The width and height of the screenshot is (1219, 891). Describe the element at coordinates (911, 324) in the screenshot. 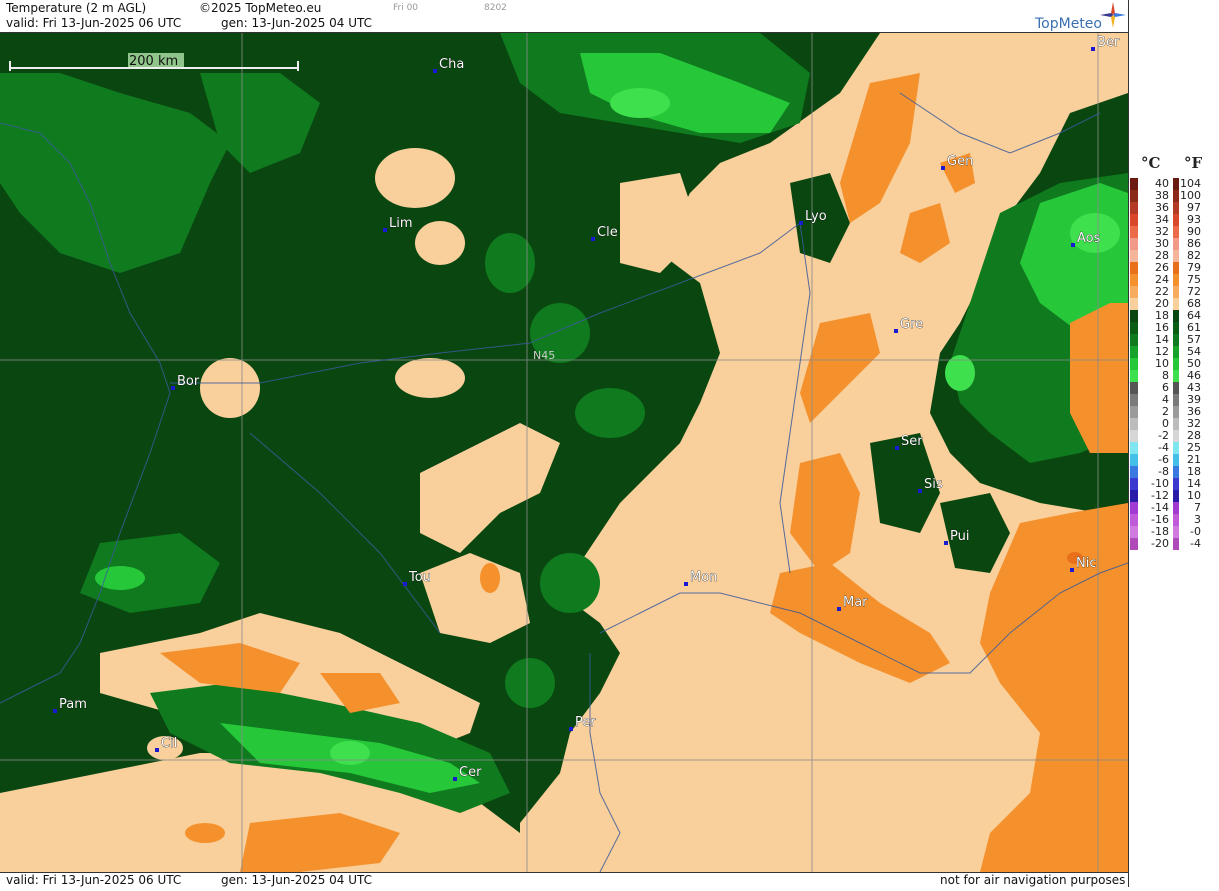

I see `city-label-gre: Gre` at that location.